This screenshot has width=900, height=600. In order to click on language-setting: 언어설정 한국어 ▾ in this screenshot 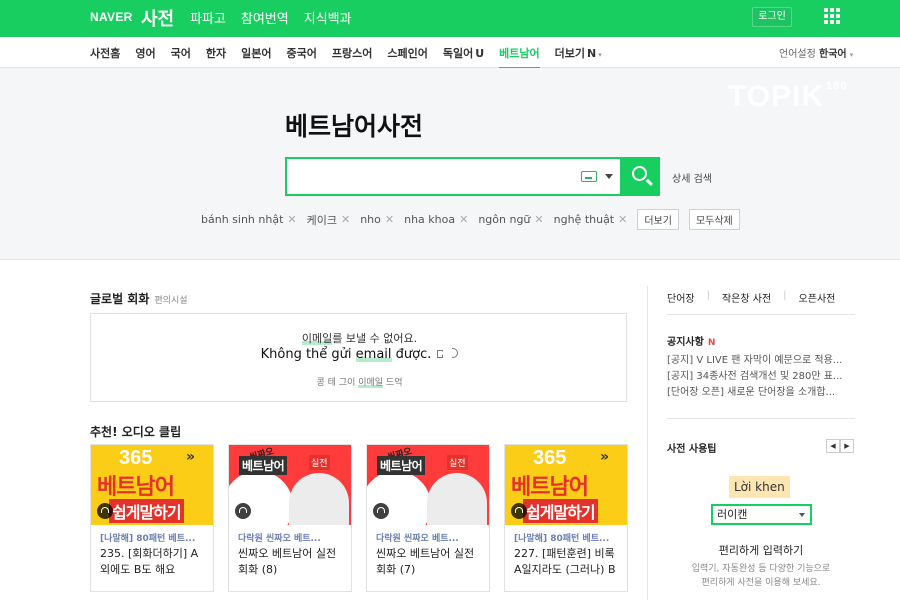, I will do `click(816, 52)`.